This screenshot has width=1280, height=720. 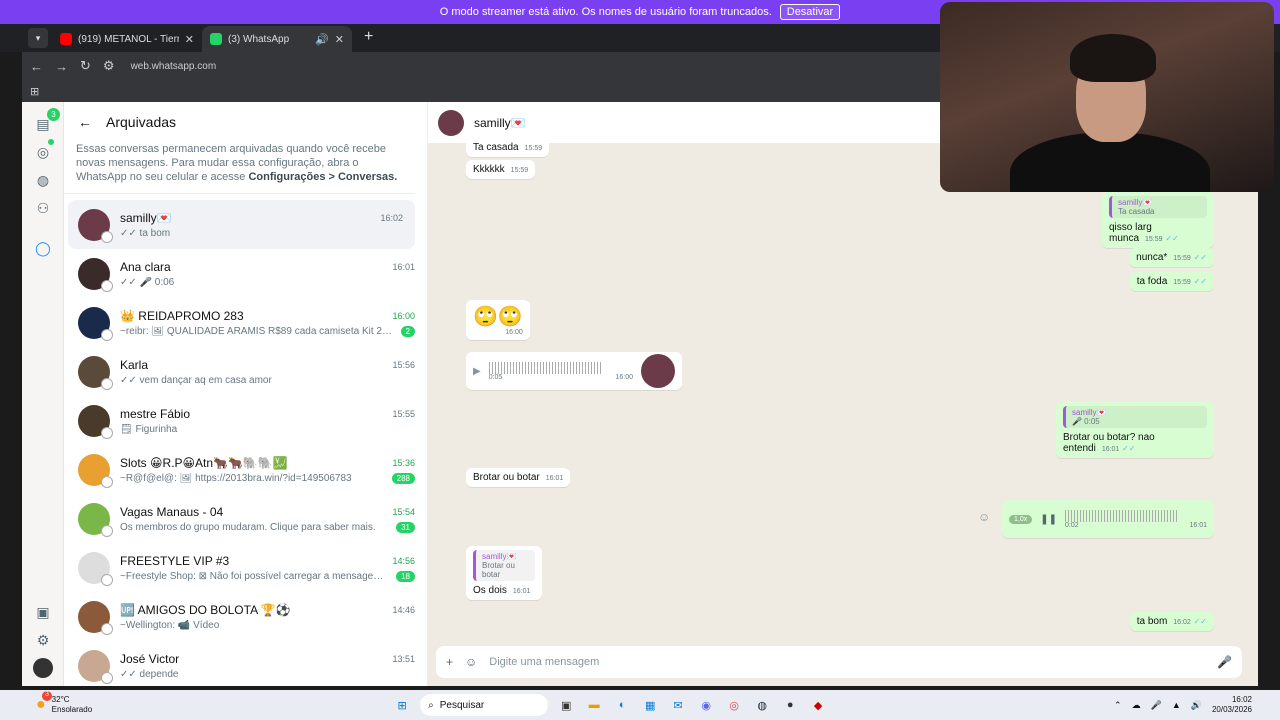 What do you see at coordinates (498, 320) in the screenshot?
I see `message-in-emoji: 🙄🙄 16:00` at bounding box center [498, 320].